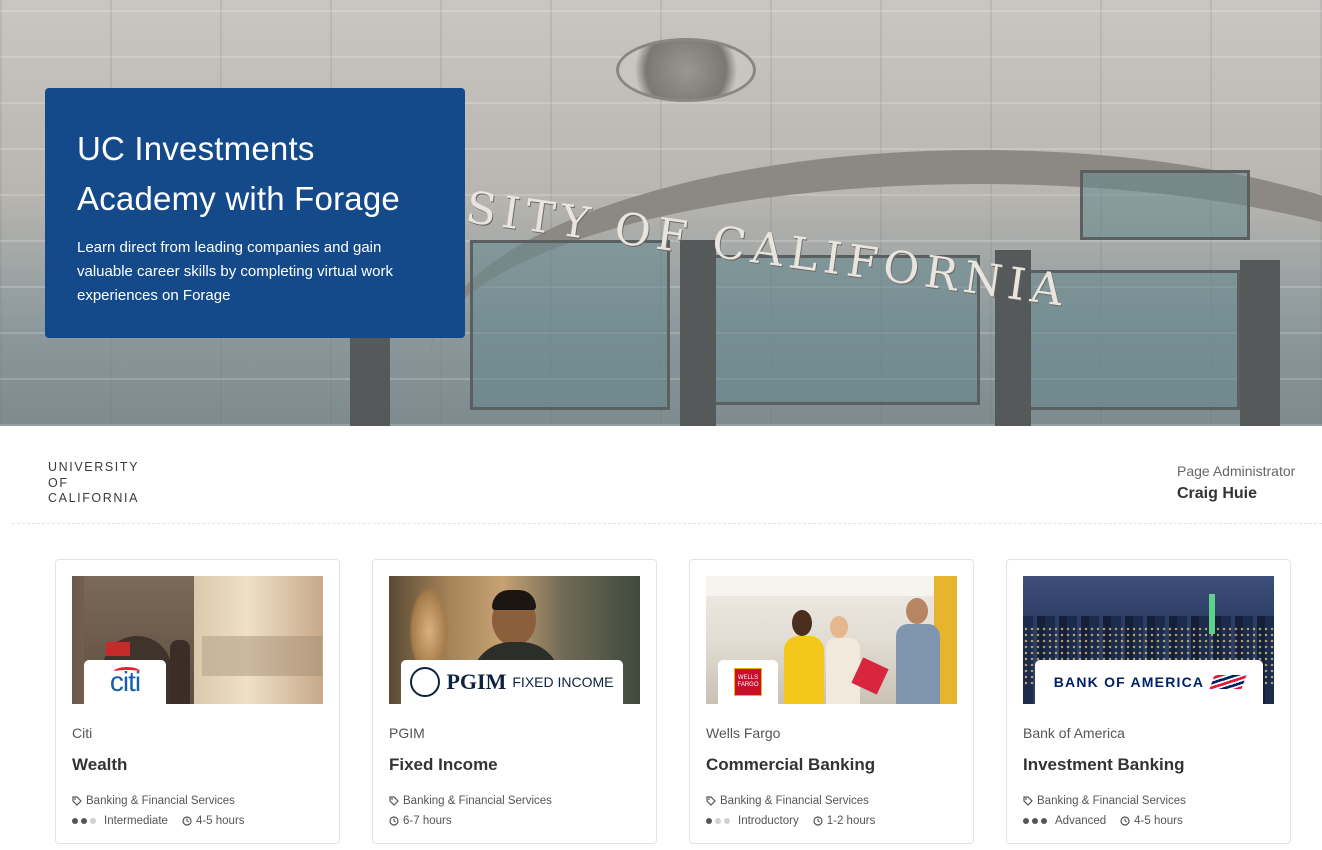 This screenshot has width=1322, height=850. I want to click on woman-yellow-jacket, so click(804, 670).